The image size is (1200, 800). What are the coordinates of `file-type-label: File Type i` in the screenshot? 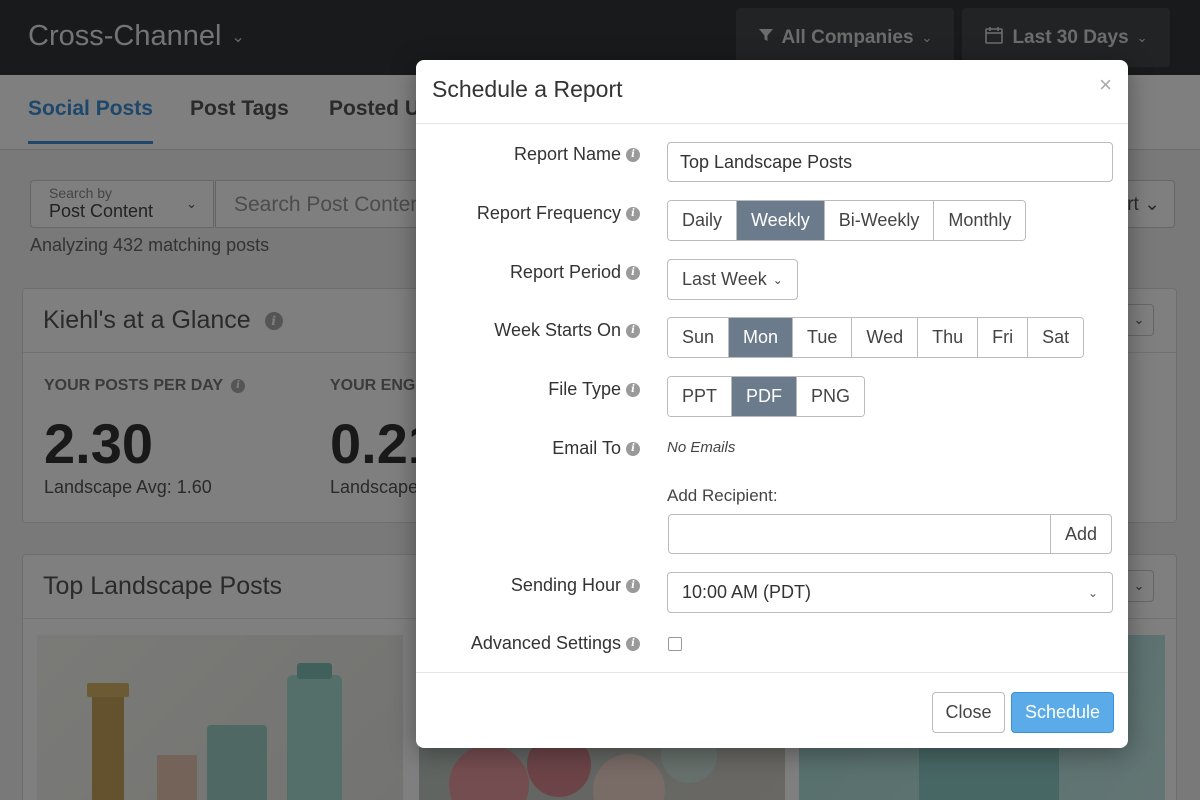 It's located at (594, 389).